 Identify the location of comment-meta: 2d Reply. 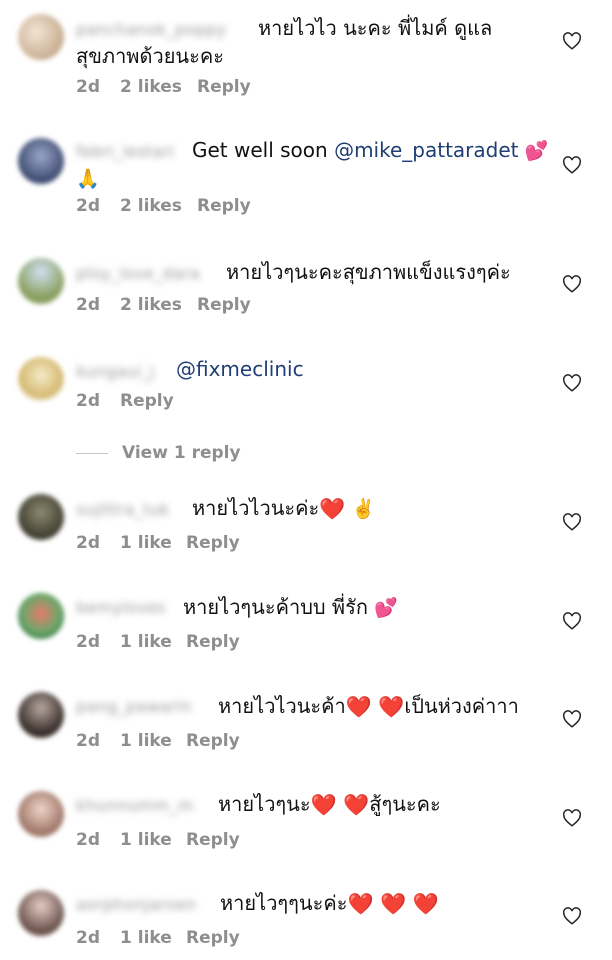
(125, 401).